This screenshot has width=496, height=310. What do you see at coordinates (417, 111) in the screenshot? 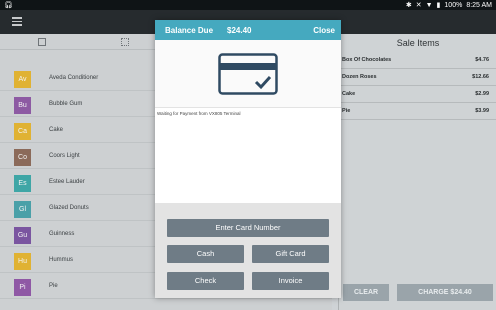
I see `sale-item-row: Pie $3.99` at bounding box center [417, 111].